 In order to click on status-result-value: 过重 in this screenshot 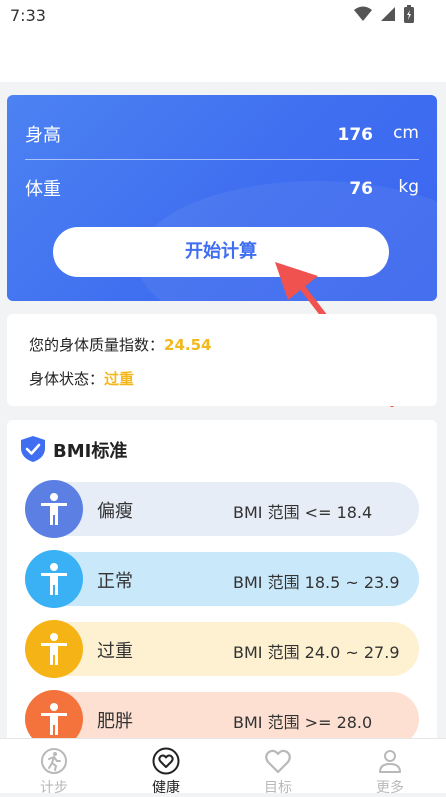, I will do `click(119, 379)`.